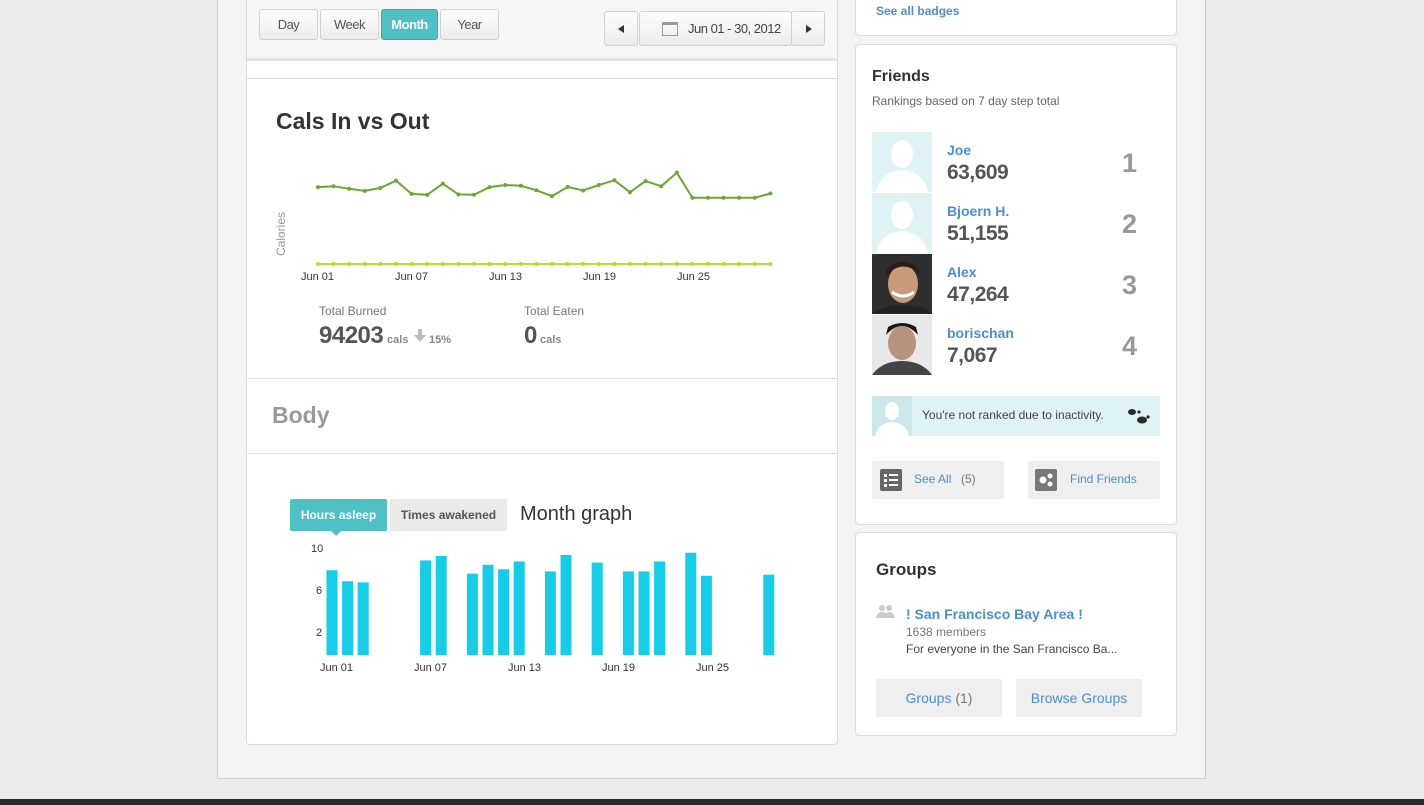 Image resolution: width=1424 pixels, height=805 pixels. I want to click on friend-name: Bjoern H., so click(978, 211).